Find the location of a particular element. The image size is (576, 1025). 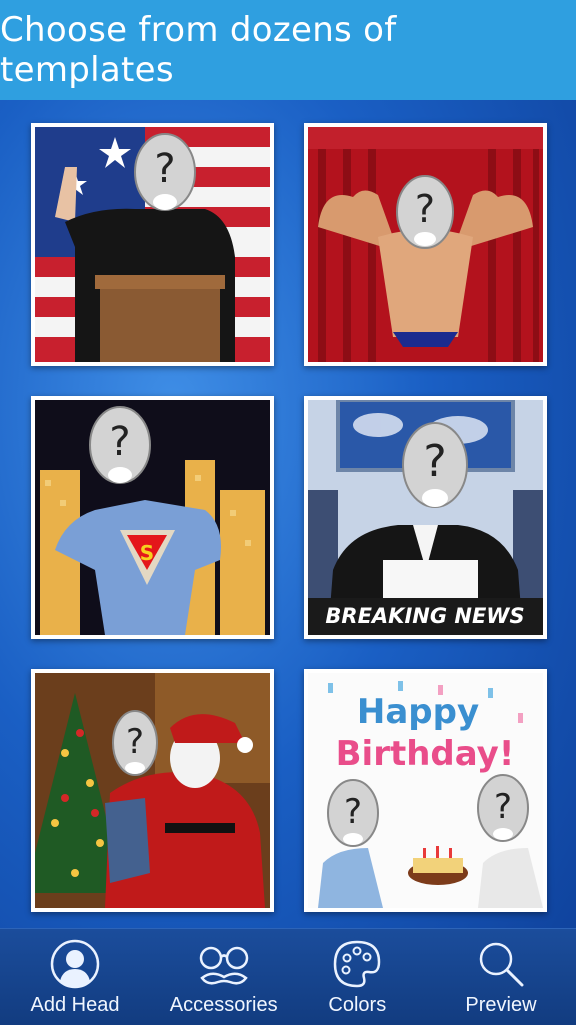

greeting-line2: Birthday! is located at coordinates (425, 754).